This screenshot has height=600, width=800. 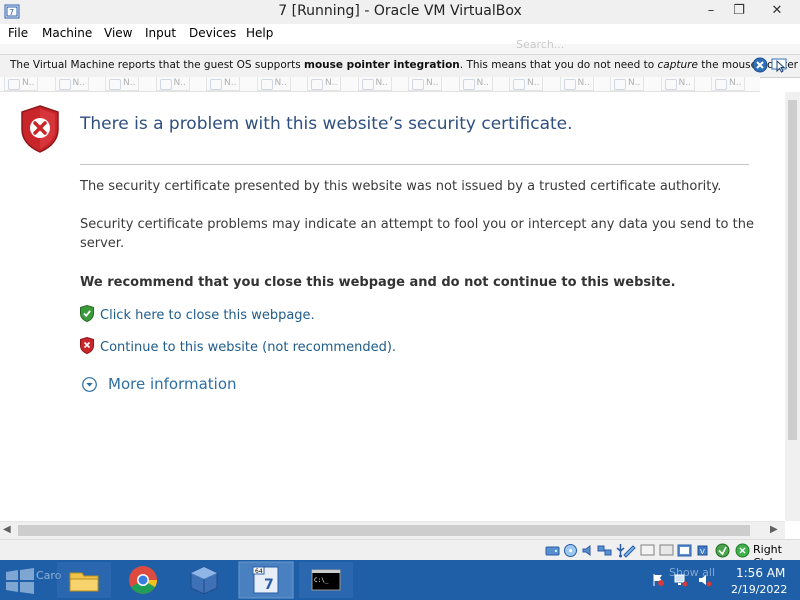 What do you see at coordinates (739, 11) in the screenshot?
I see `restore-button: ❐` at bounding box center [739, 11].